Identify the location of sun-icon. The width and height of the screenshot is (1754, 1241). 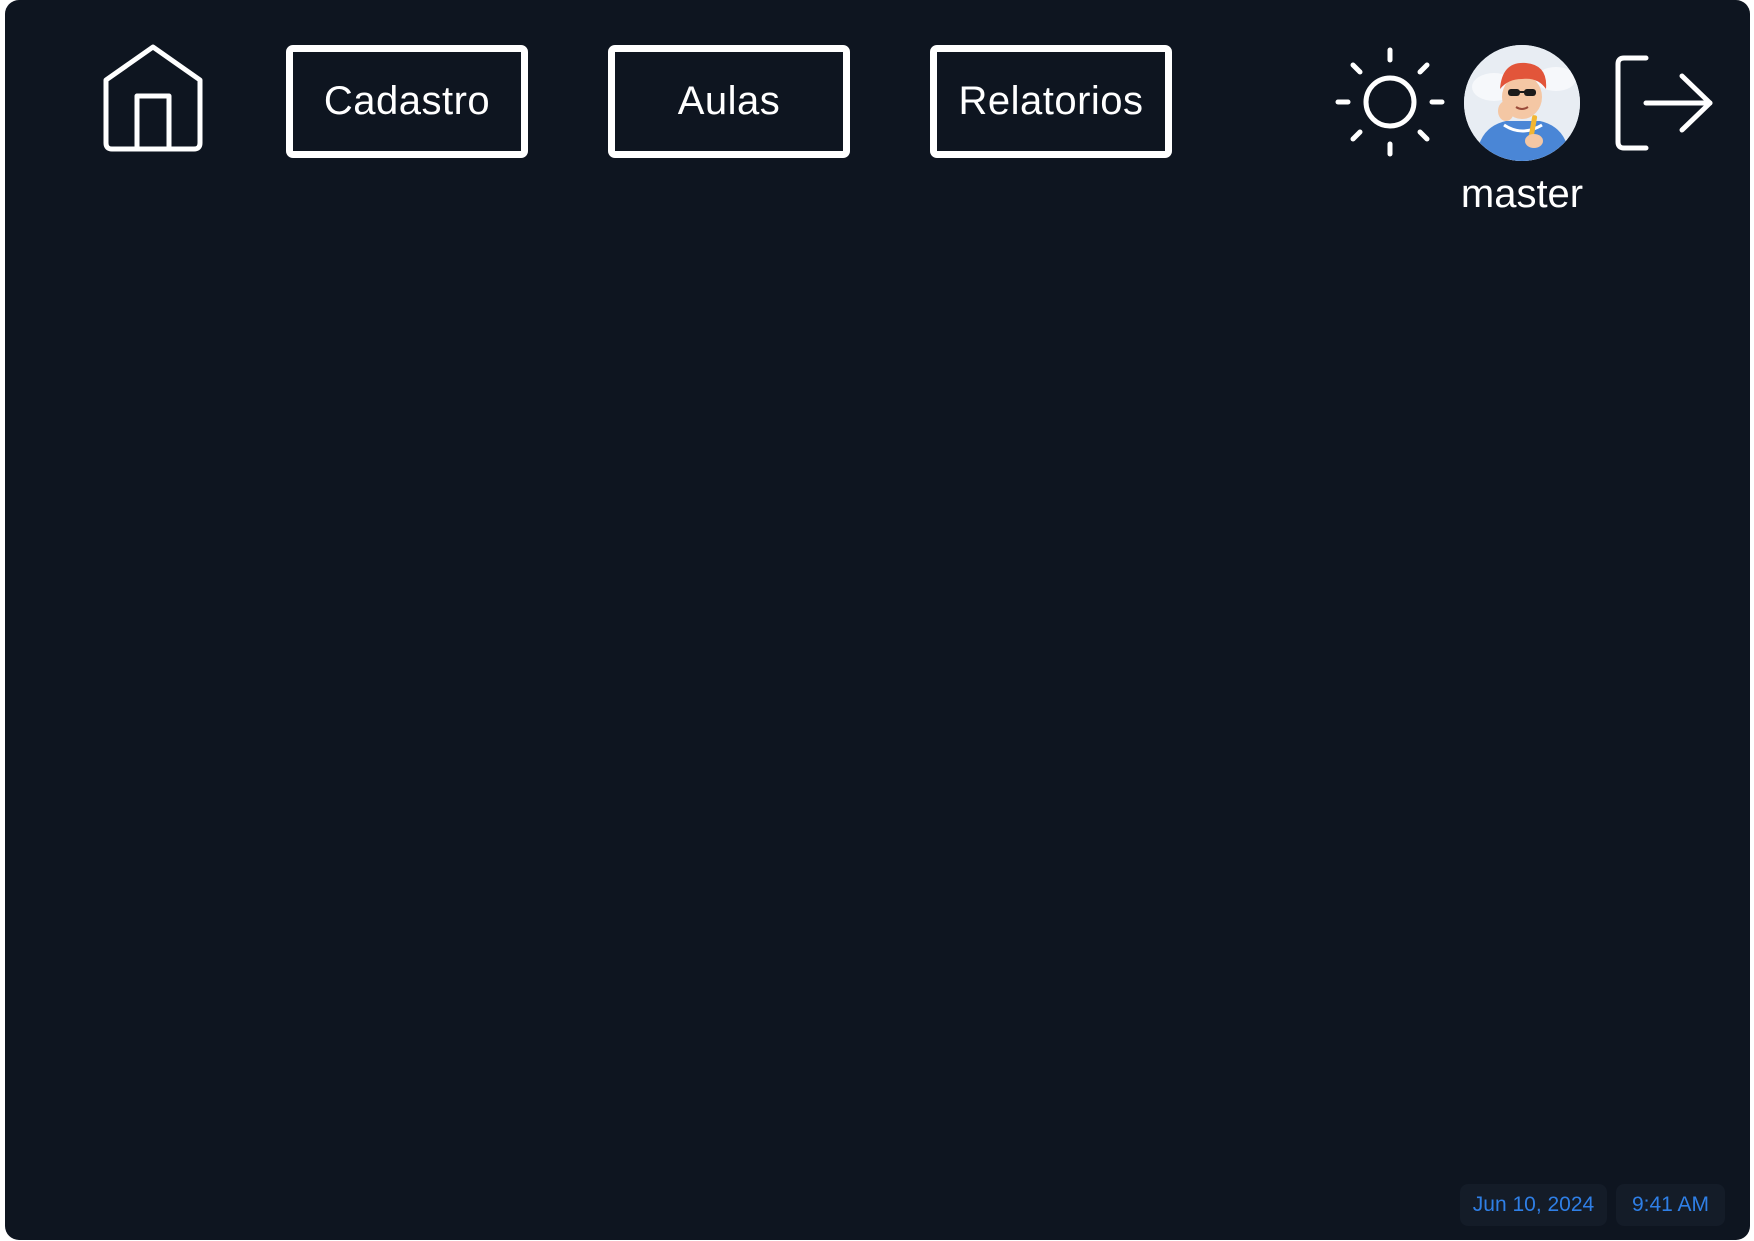
(1390, 102).